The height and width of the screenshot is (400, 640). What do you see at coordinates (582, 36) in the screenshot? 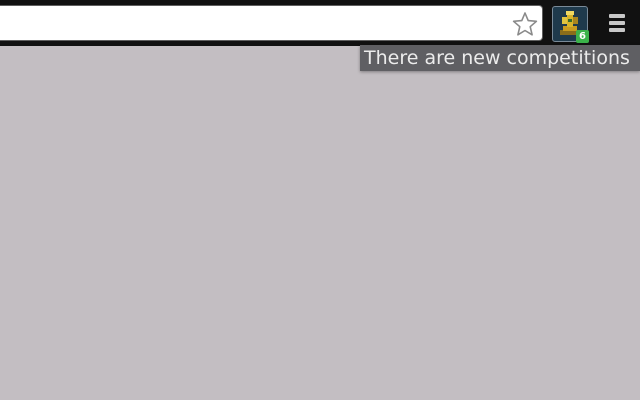
I see `notification-badge: 6` at bounding box center [582, 36].